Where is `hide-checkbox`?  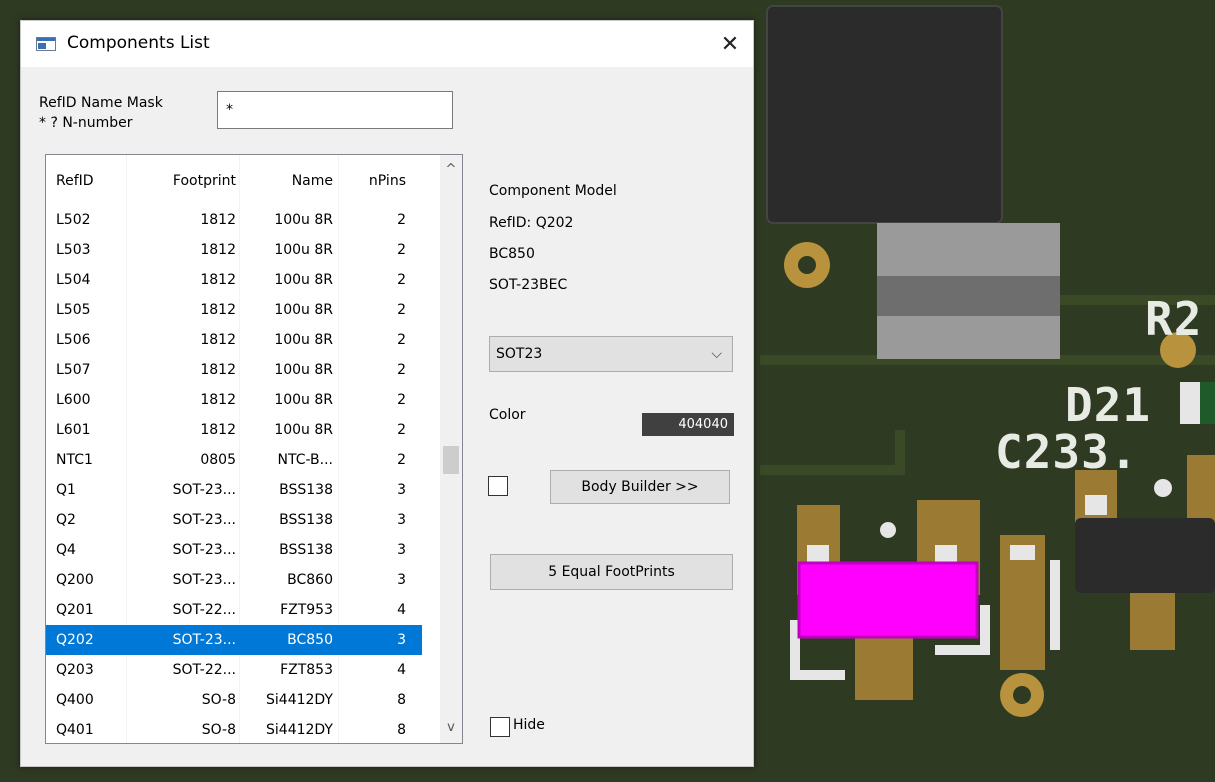 hide-checkbox is located at coordinates (500, 727).